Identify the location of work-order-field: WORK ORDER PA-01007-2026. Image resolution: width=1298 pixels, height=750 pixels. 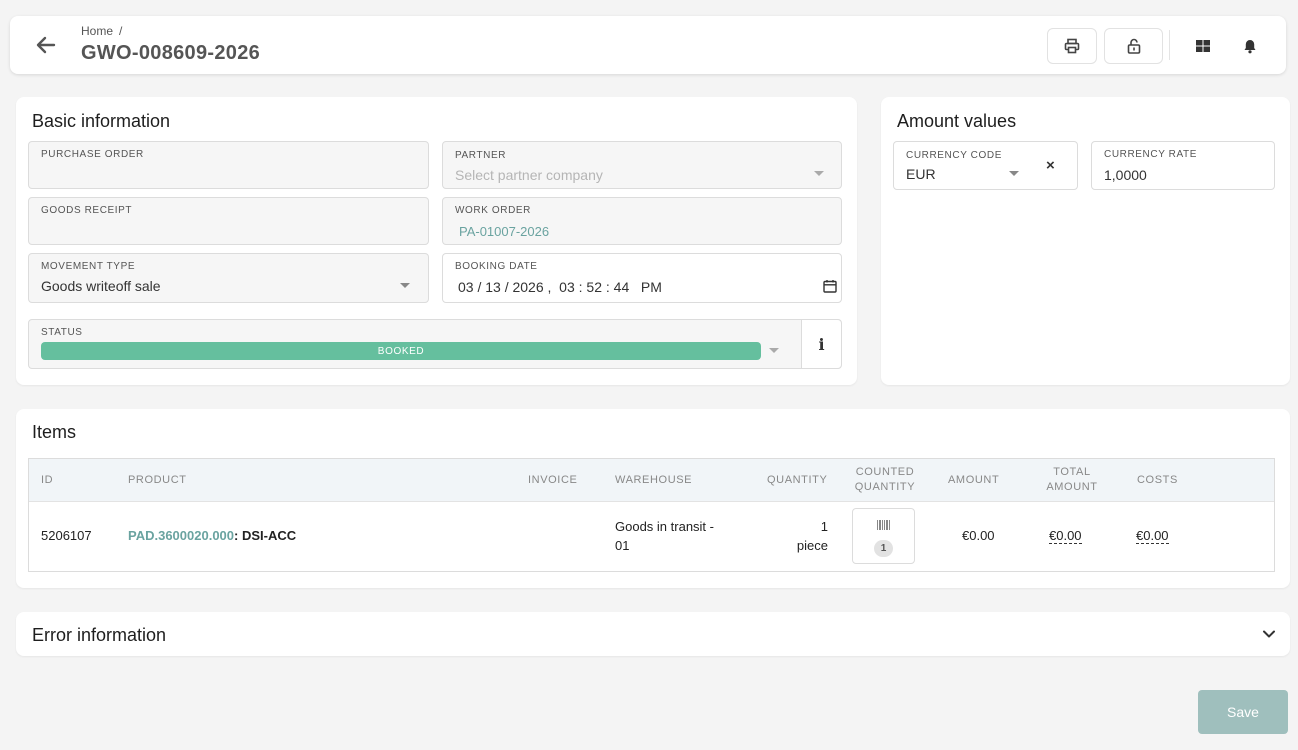
(642, 221).